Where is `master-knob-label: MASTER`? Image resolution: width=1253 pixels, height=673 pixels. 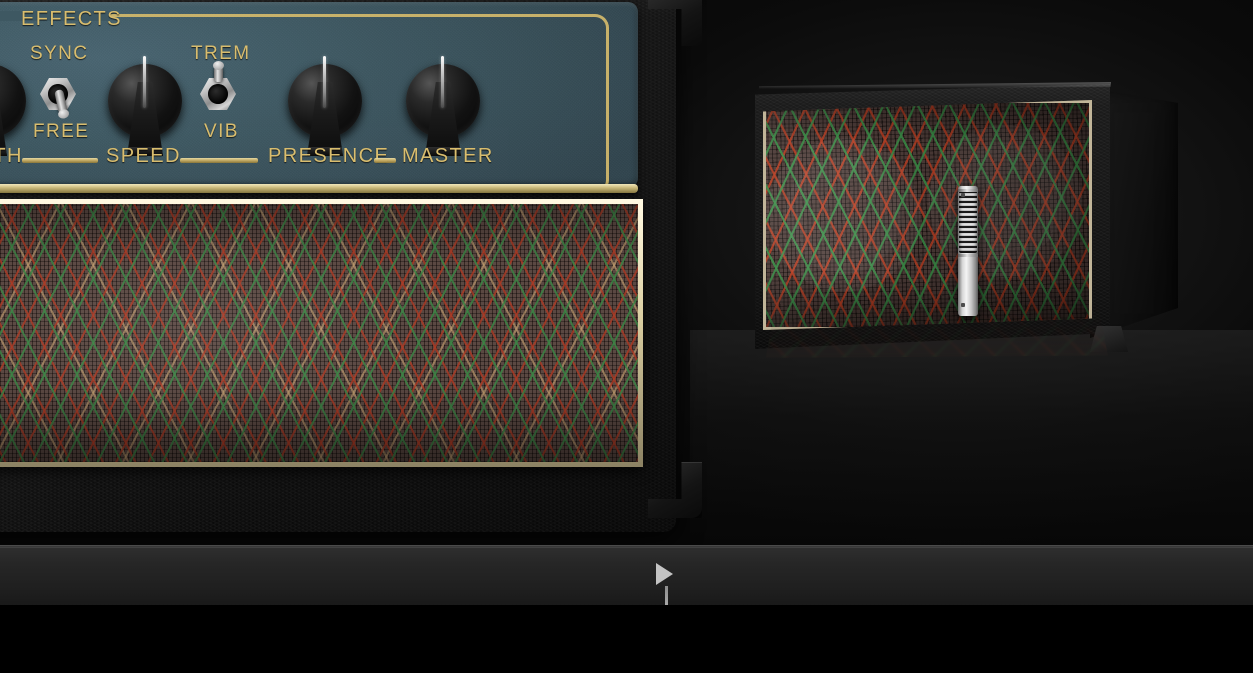
master-knob-label: MASTER is located at coordinates (448, 156).